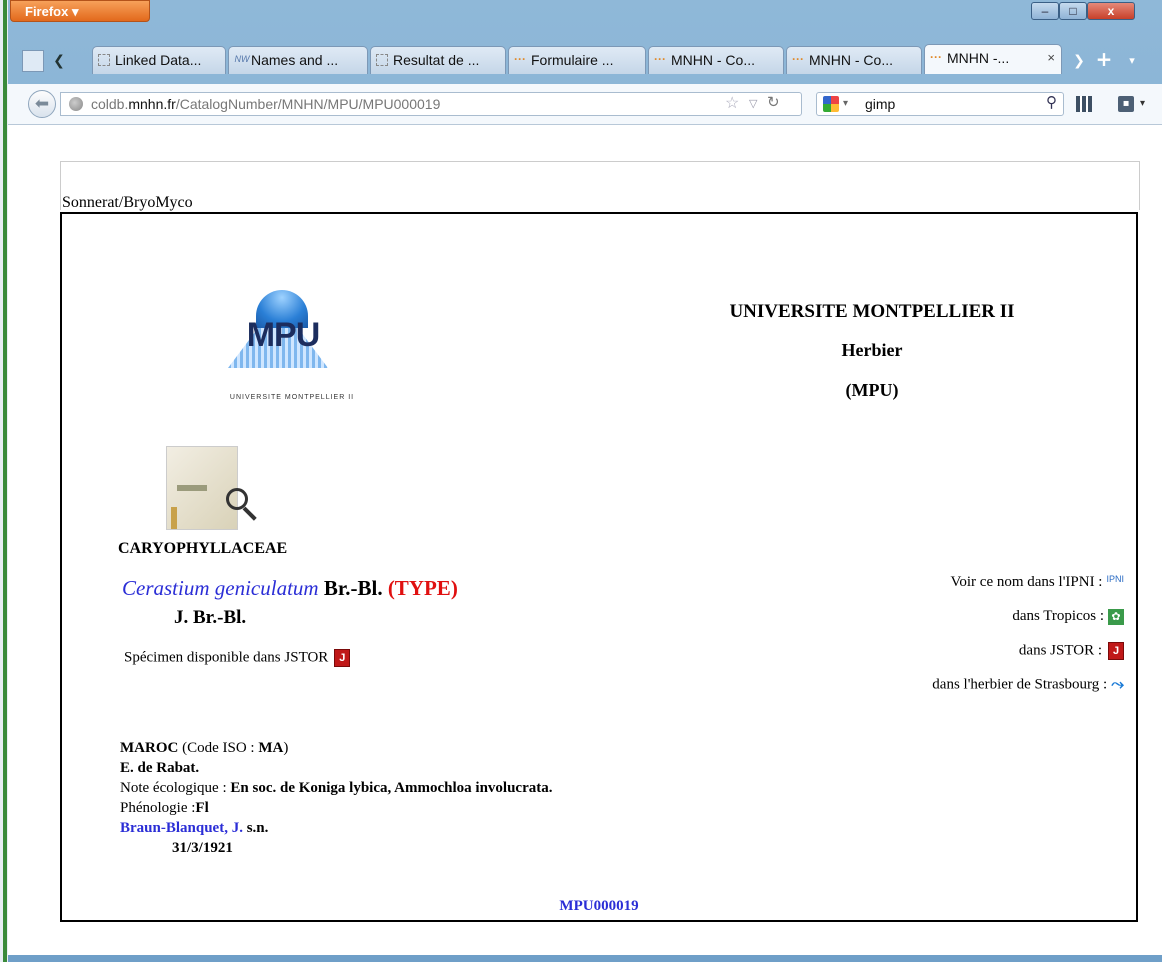 The image size is (1162, 962). What do you see at coordinates (202, 488) in the screenshot?
I see `specimen-thumbnail` at bounding box center [202, 488].